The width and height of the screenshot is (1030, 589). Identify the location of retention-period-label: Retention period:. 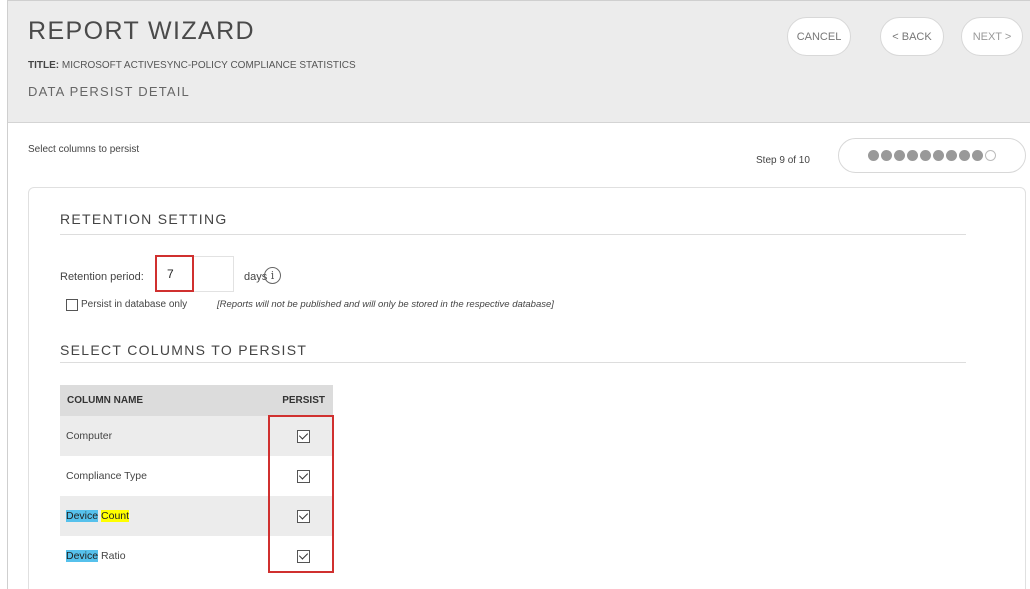
(102, 277).